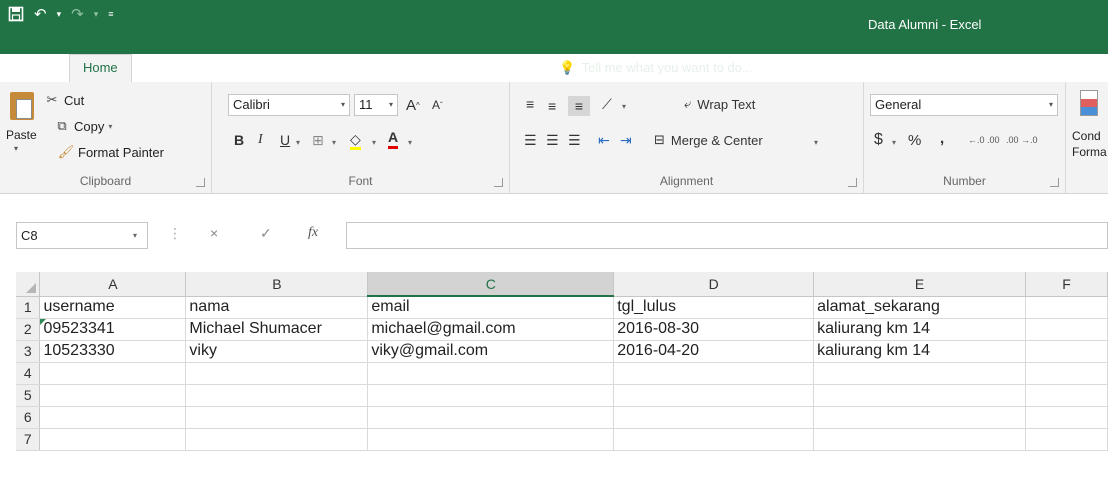  I want to click on italic-button: I, so click(260, 140).